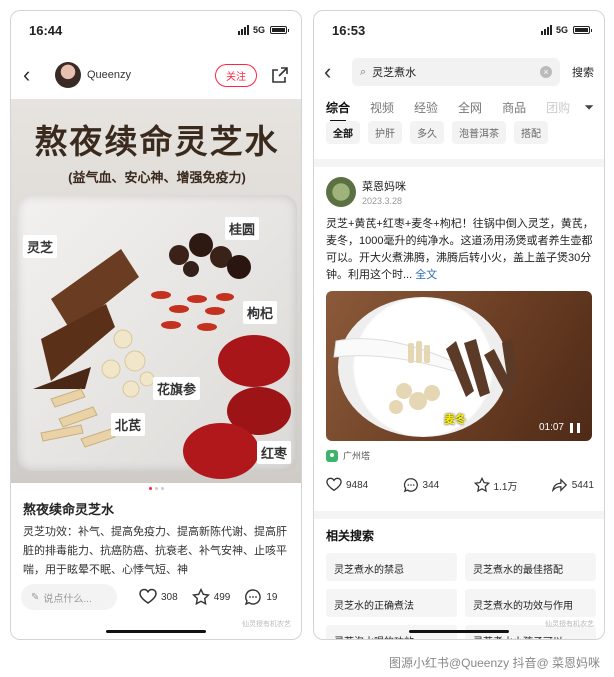 Image resolution: width=614 pixels, height=677 pixels. Describe the element at coordinates (357, 485) in the screenshot. I see `like-count: 9484` at that location.